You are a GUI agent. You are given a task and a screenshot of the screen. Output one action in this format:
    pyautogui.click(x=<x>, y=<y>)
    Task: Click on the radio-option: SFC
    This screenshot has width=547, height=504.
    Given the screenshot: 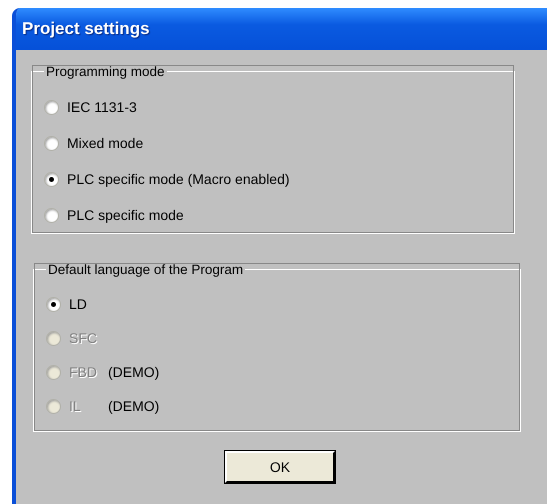 What is the action you would take?
    pyautogui.click(x=77, y=338)
    